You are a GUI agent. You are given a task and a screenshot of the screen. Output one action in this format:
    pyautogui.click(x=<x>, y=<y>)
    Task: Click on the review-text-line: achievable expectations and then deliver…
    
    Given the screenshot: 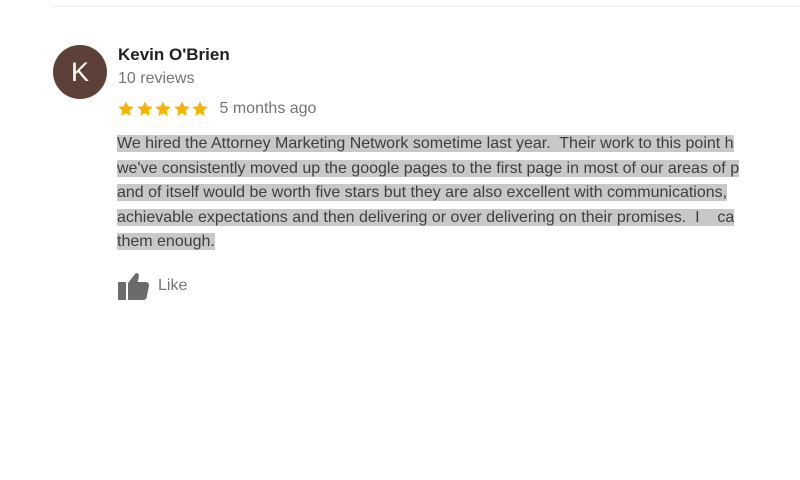 What is the action you would take?
    pyautogui.click(x=426, y=217)
    